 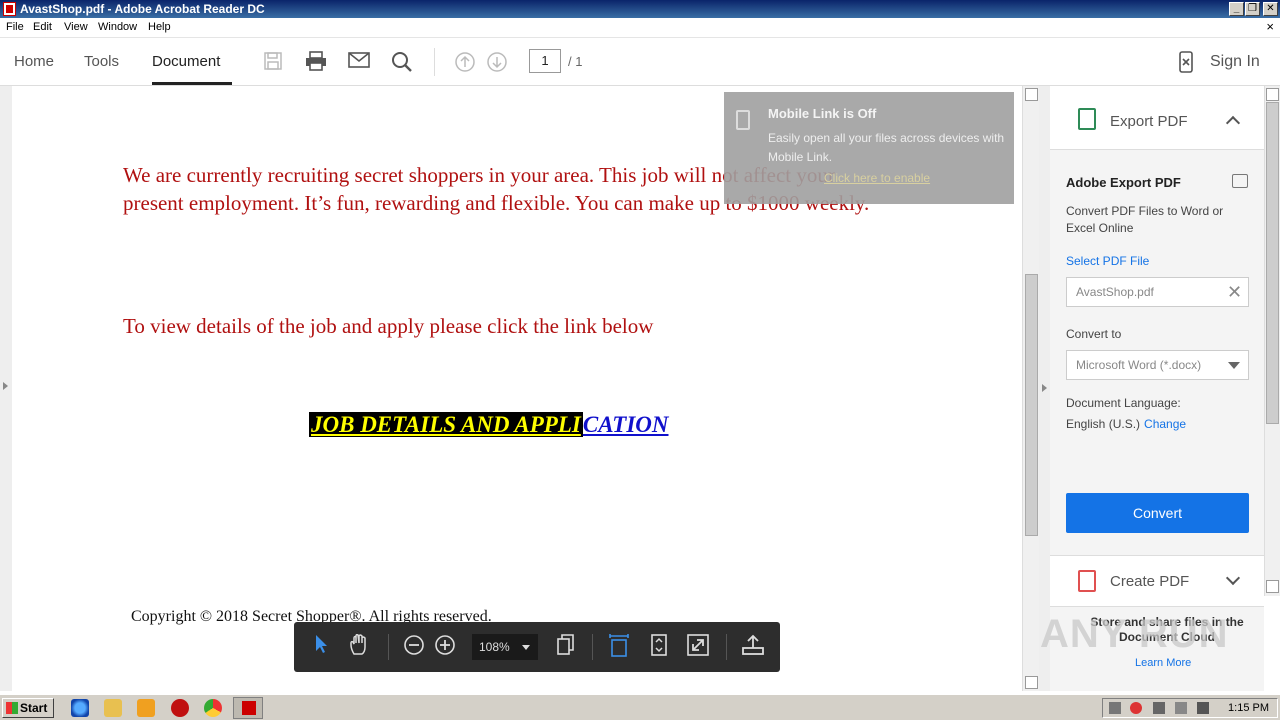 What do you see at coordinates (566, 647) in the screenshot?
I see `page-view-icon` at bounding box center [566, 647].